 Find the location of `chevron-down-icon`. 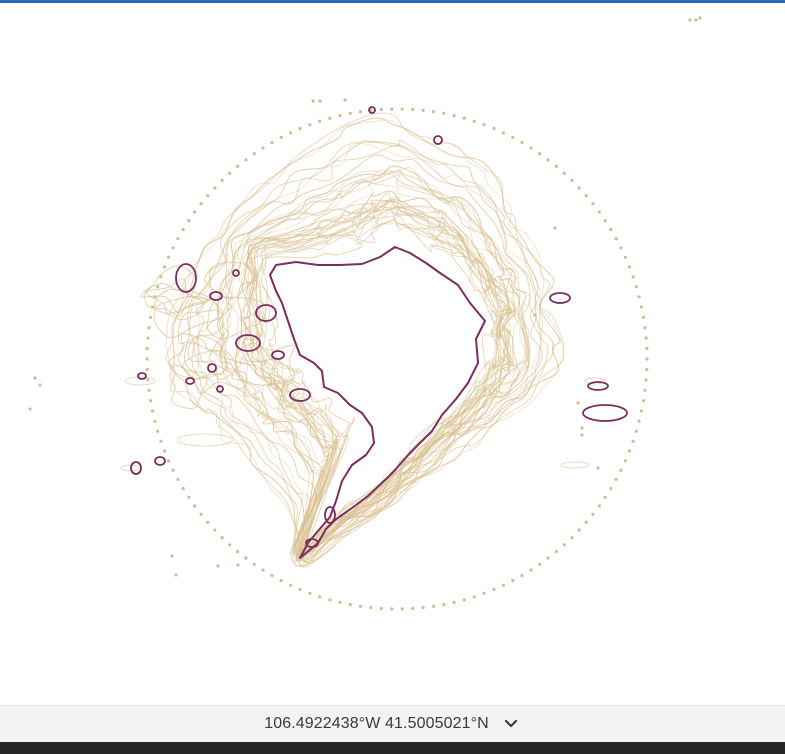

chevron-down-icon is located at coordinates (511, 724).